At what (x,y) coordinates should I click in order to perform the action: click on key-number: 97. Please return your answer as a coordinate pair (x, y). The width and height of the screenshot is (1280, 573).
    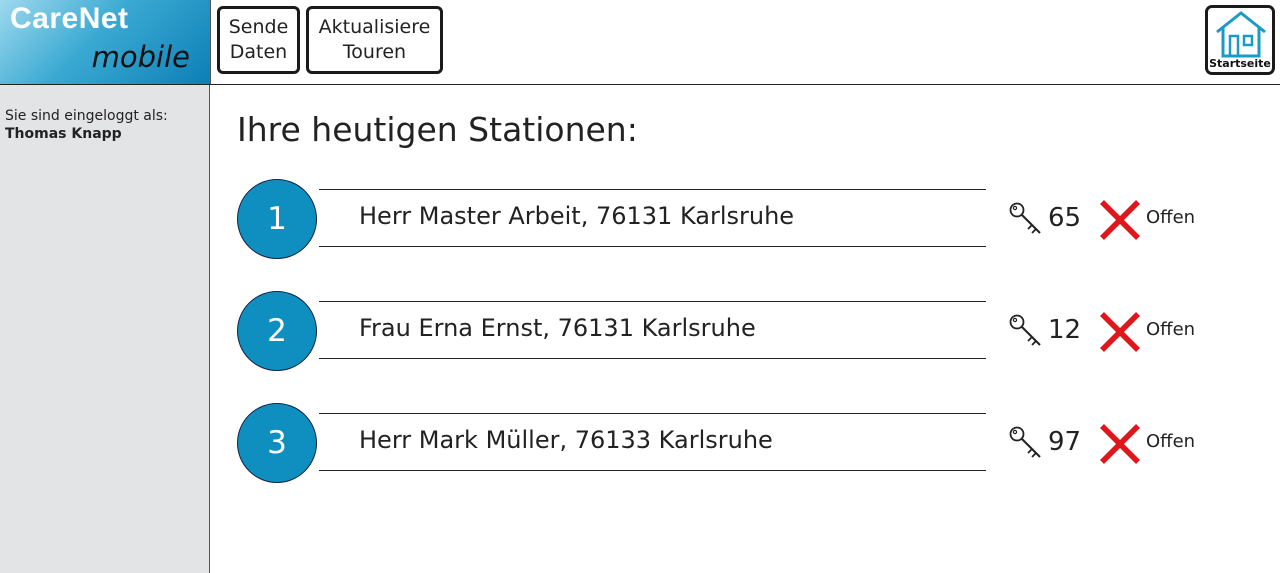
    Looking at the image, I should click on (1065, 442).